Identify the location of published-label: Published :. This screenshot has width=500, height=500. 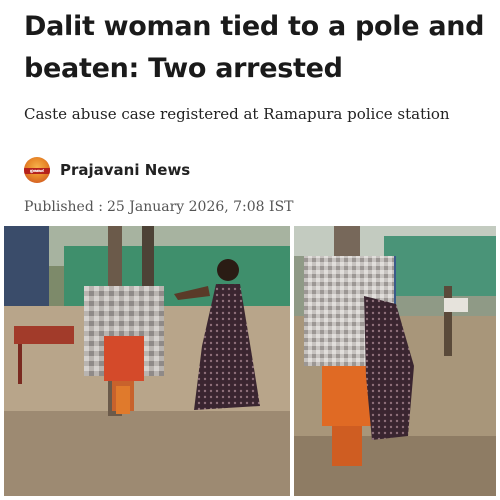
(63, 207).